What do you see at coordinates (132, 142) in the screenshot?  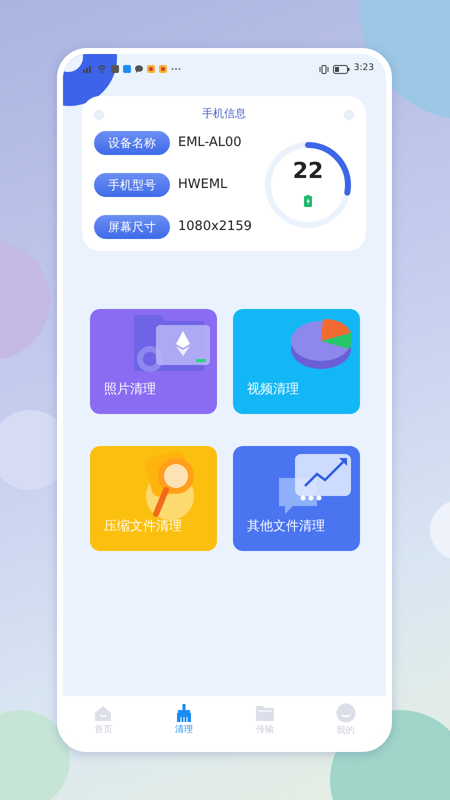 I see `info-label: 设备名称` at bounding box center [132, 142].